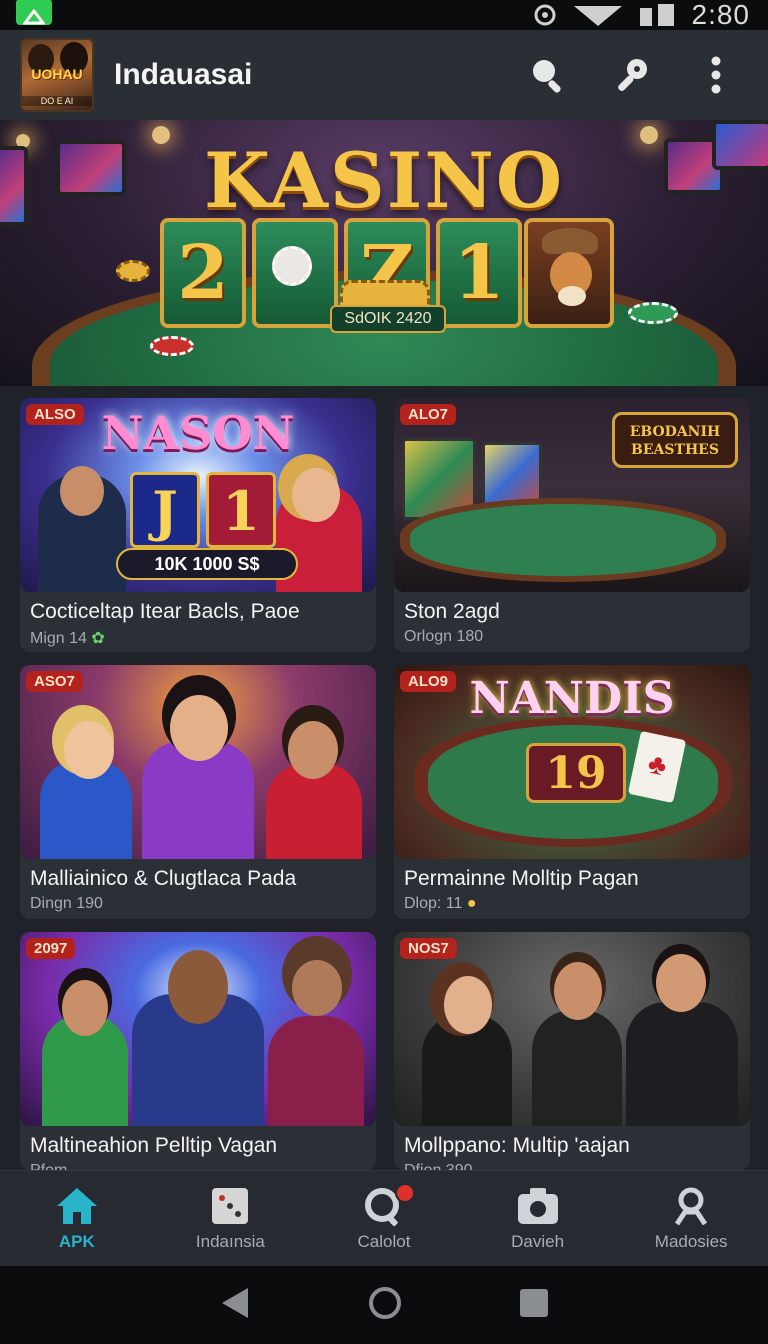 The image size is (768, 1344). I want to click on game-meta: Dlop: 11 ●, so click(440, 904).